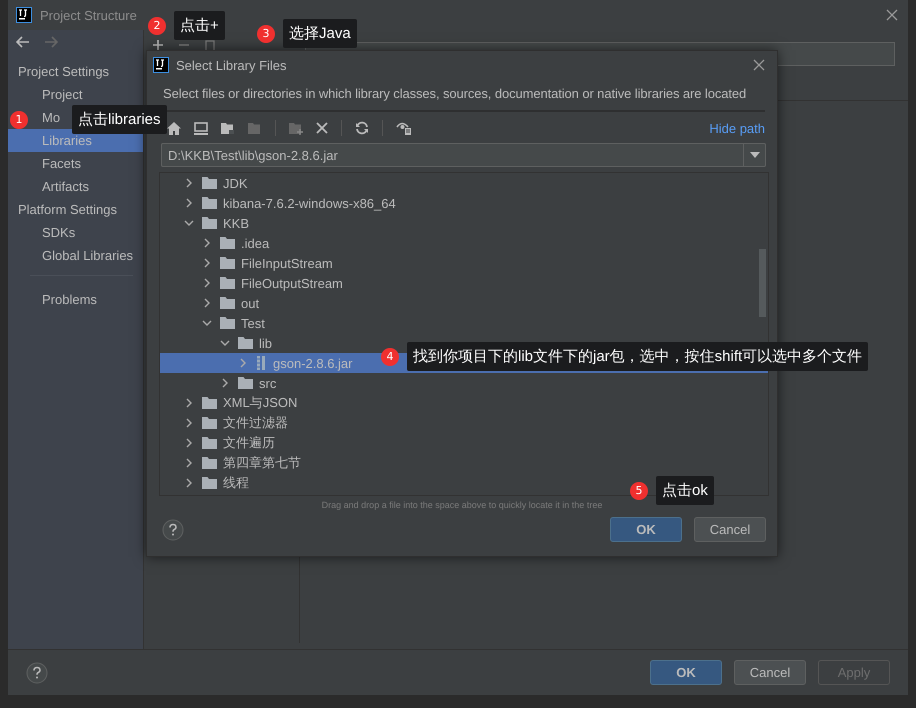 The image size is (916, 708). I want to click on tree-item-label: kibana-7.6.2-windows-x86_64, so click(309, 203).